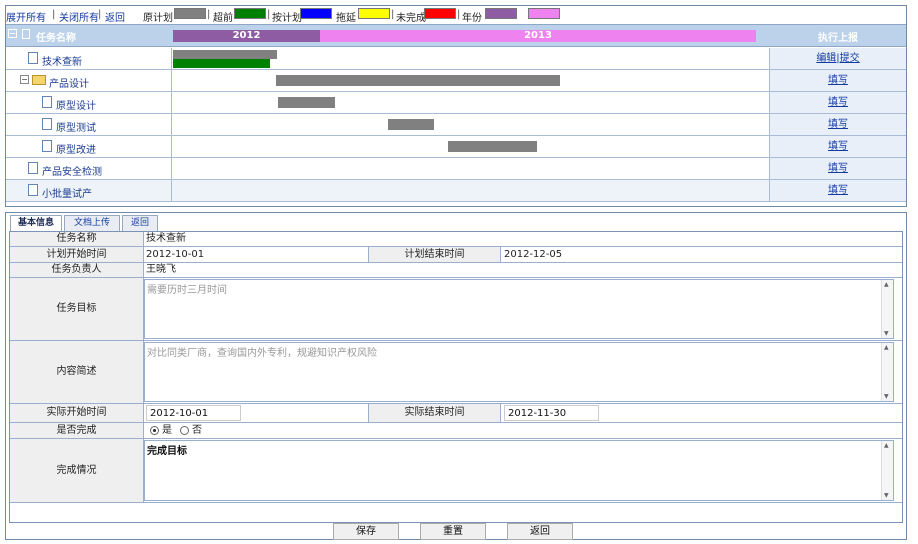  I want to click on gantt-row-name-cell: 原型改进, so click(89, 146).